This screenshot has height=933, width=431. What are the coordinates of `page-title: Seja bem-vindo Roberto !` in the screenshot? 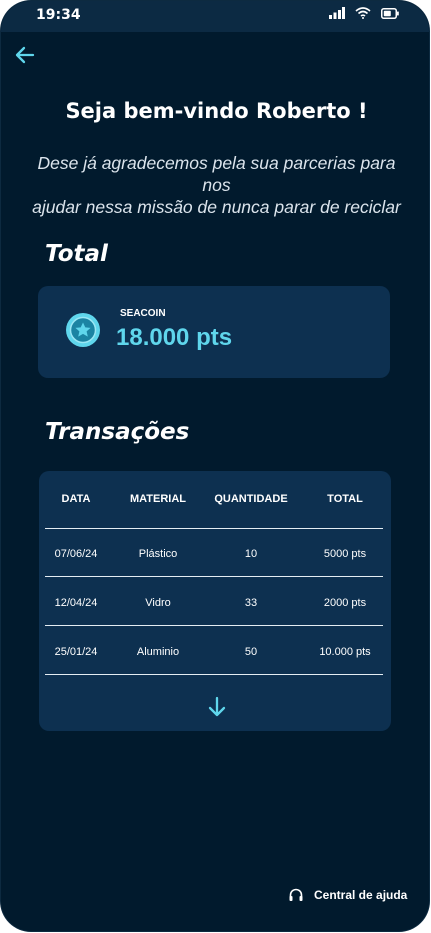 It's located at (216, 111).